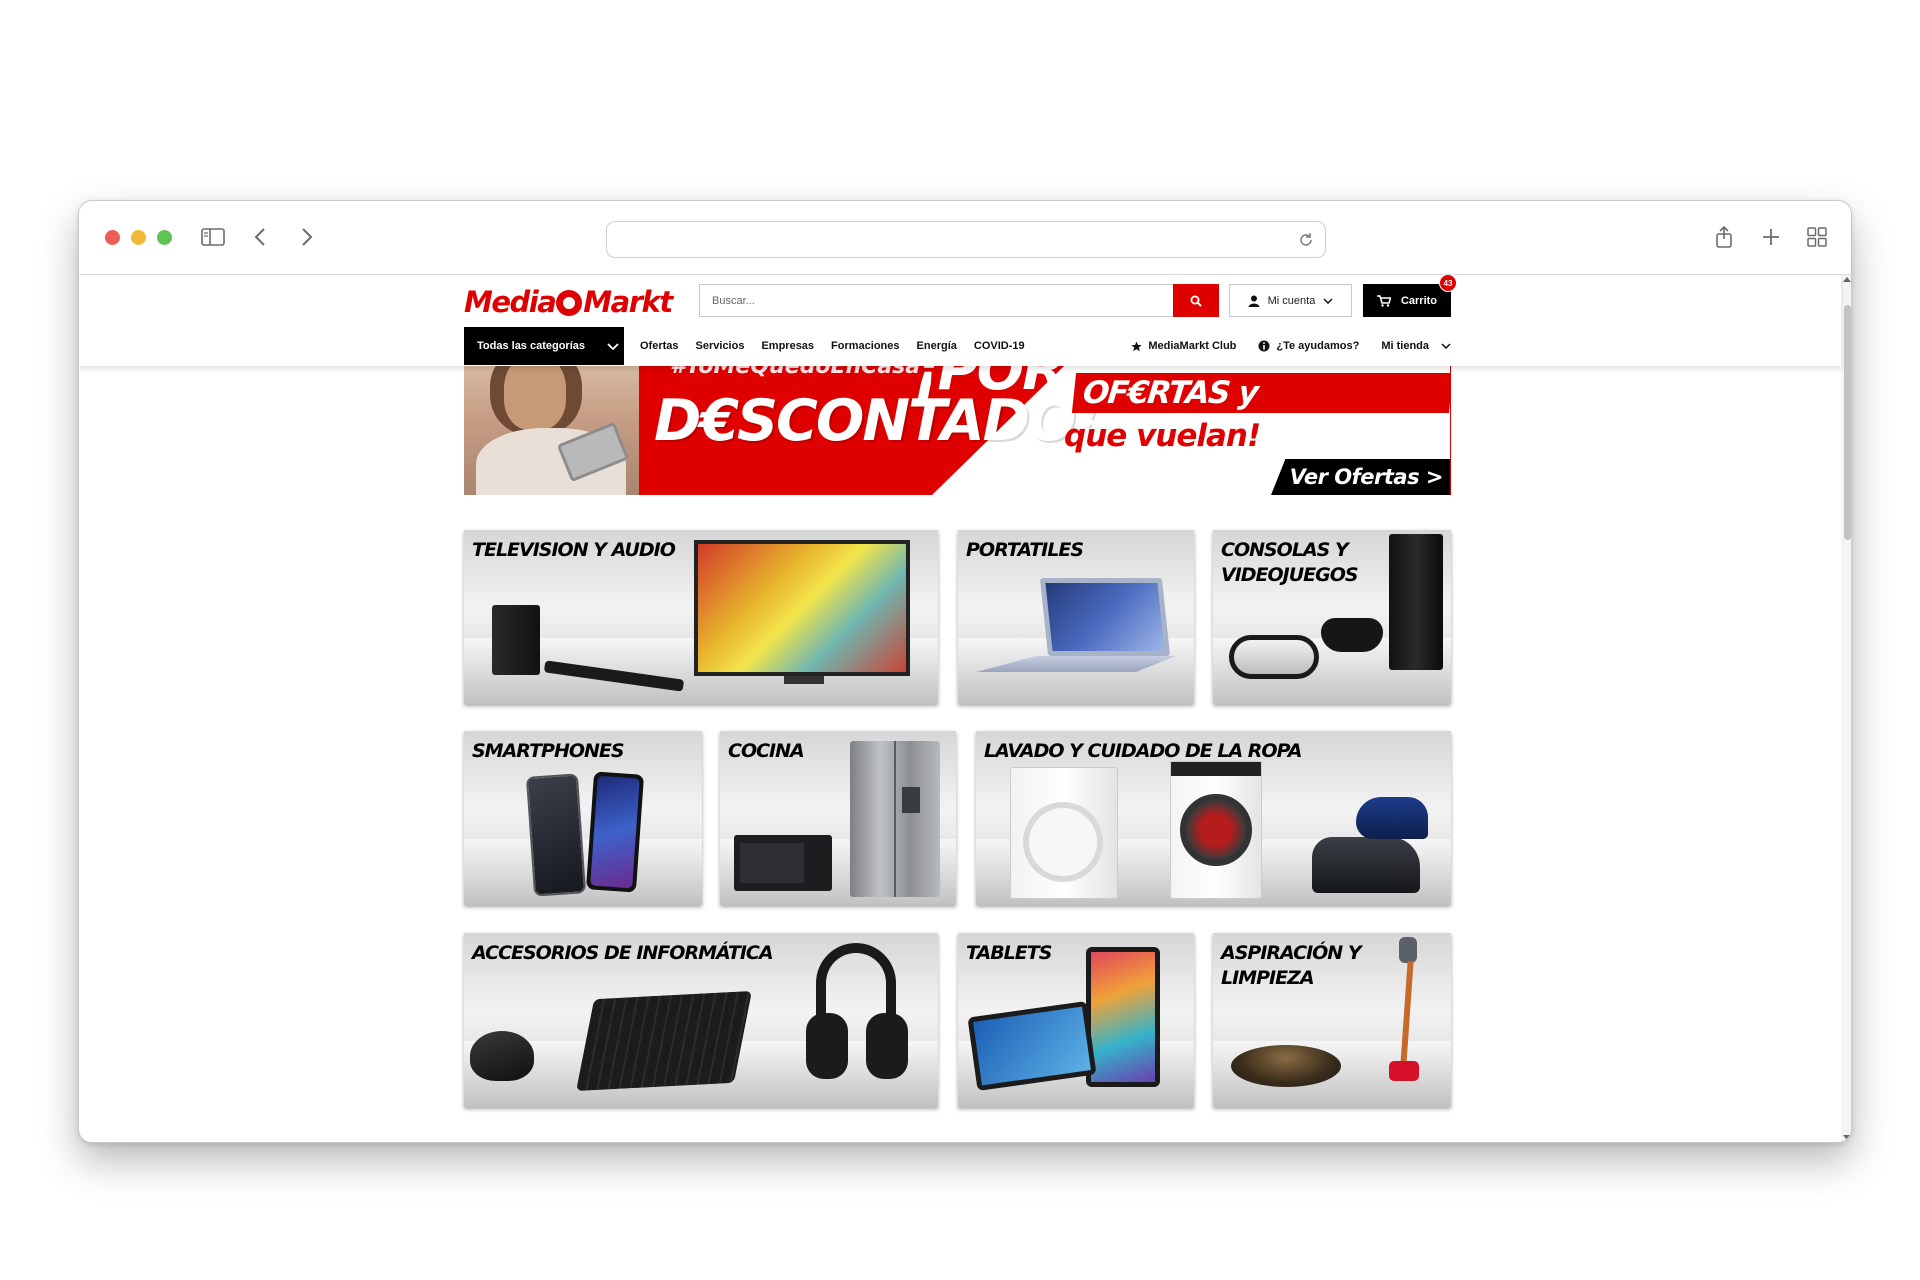  Describe the element at coordinates (138, 237) in the screenshot. I see `minimize-window-button` at that location.